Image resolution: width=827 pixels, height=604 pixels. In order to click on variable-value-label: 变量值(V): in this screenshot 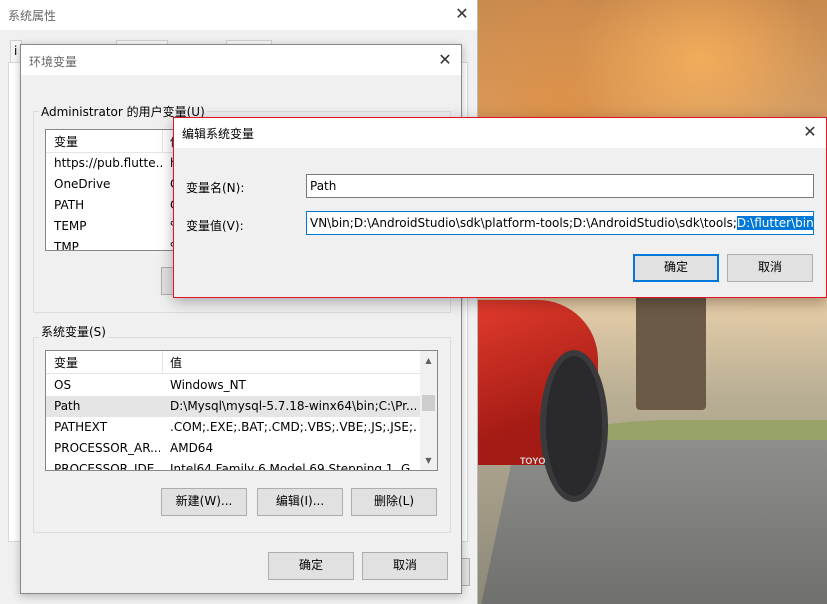, I will do `click(215, 226)`.